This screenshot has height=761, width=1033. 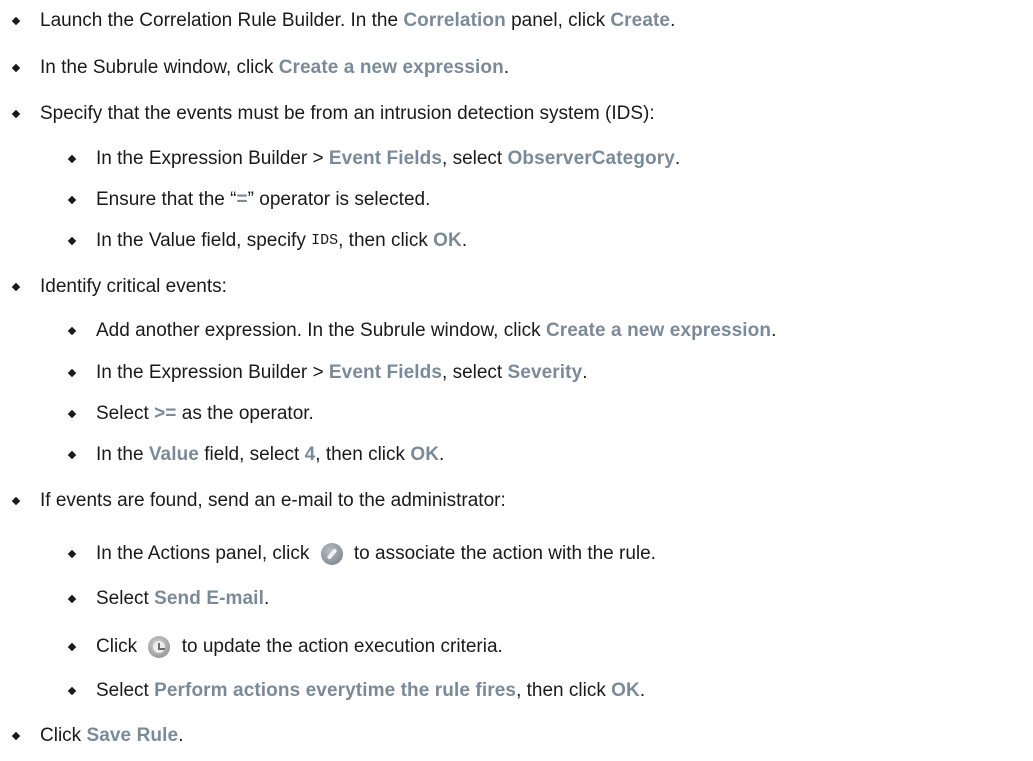 What do you see at coordinates (558, 20) in the screenshot?
I see `text-run: panel, click` at bounding box center [558, 20].